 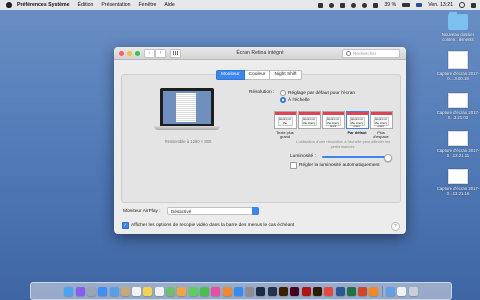 I want to click on reminders-icon, so click(x=159, y=291).